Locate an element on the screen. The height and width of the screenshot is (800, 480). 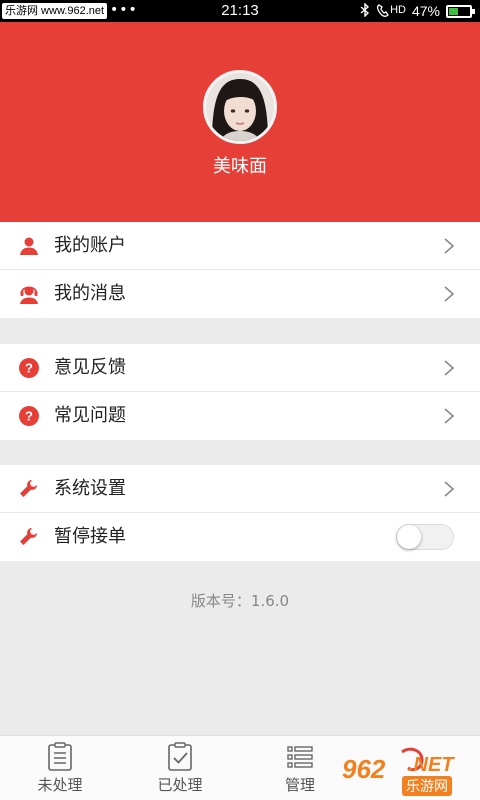
avatar is located at coordinates (240, 107).